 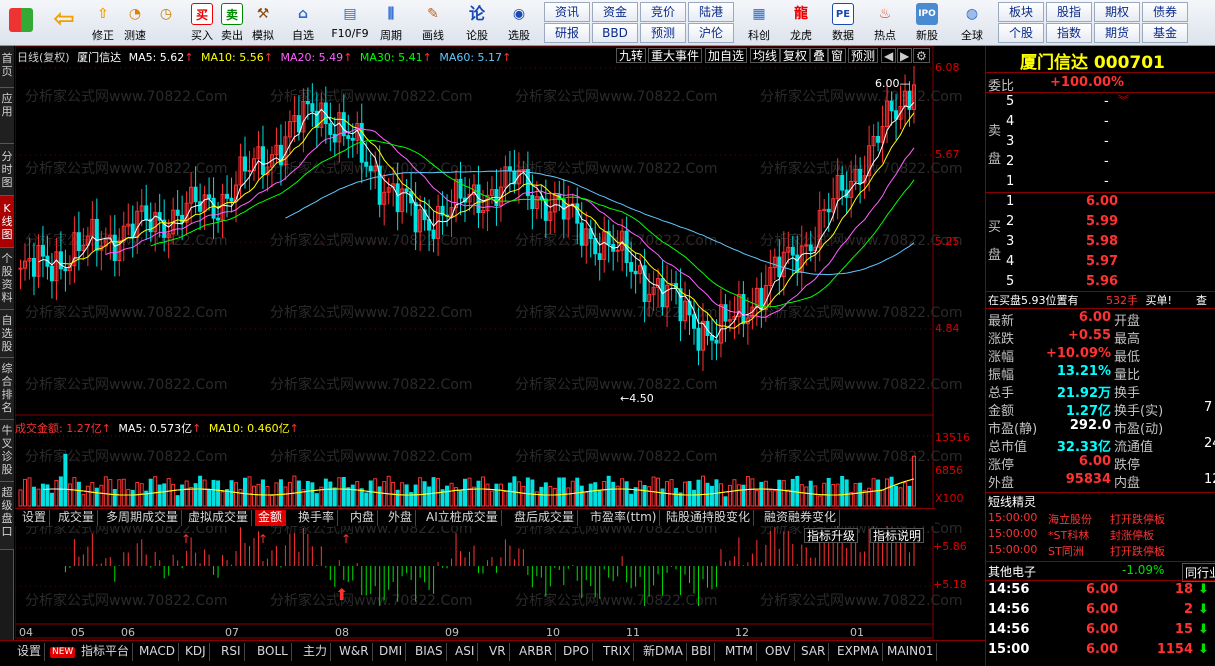 I want to click on toolbar-options-button: 期权, so click(x=1117, y=12).